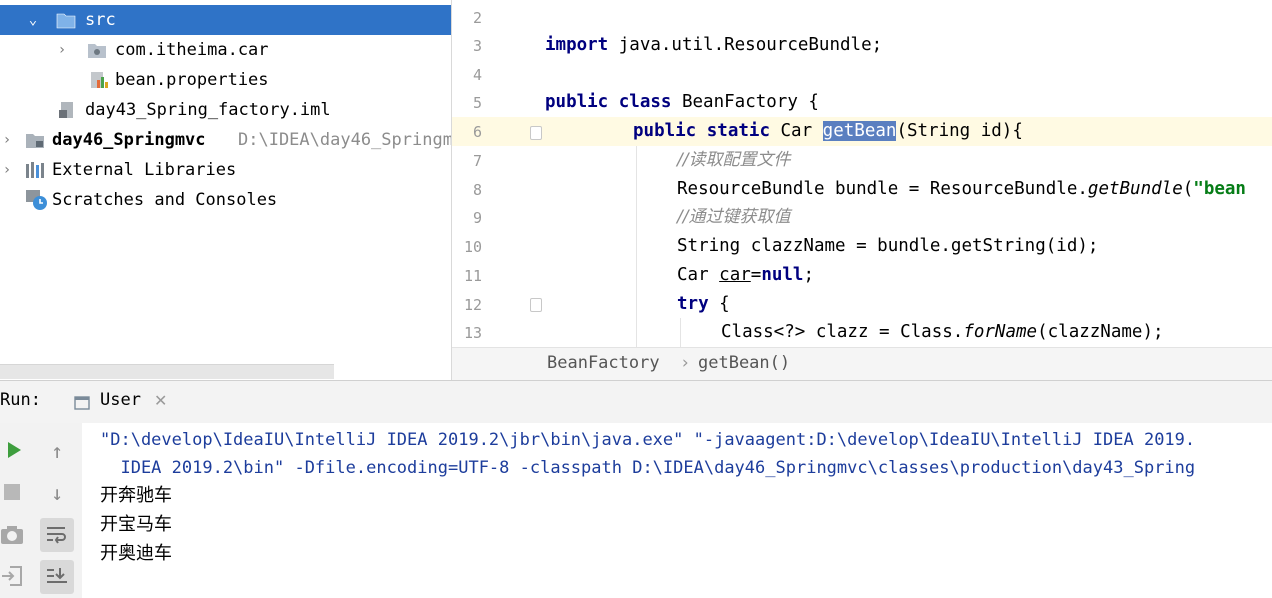 The height and width of the screenshot is (598, 1272). Describe the element at coordinates (477, 46) in the screenshot. I see `line-number: 3` at that location.